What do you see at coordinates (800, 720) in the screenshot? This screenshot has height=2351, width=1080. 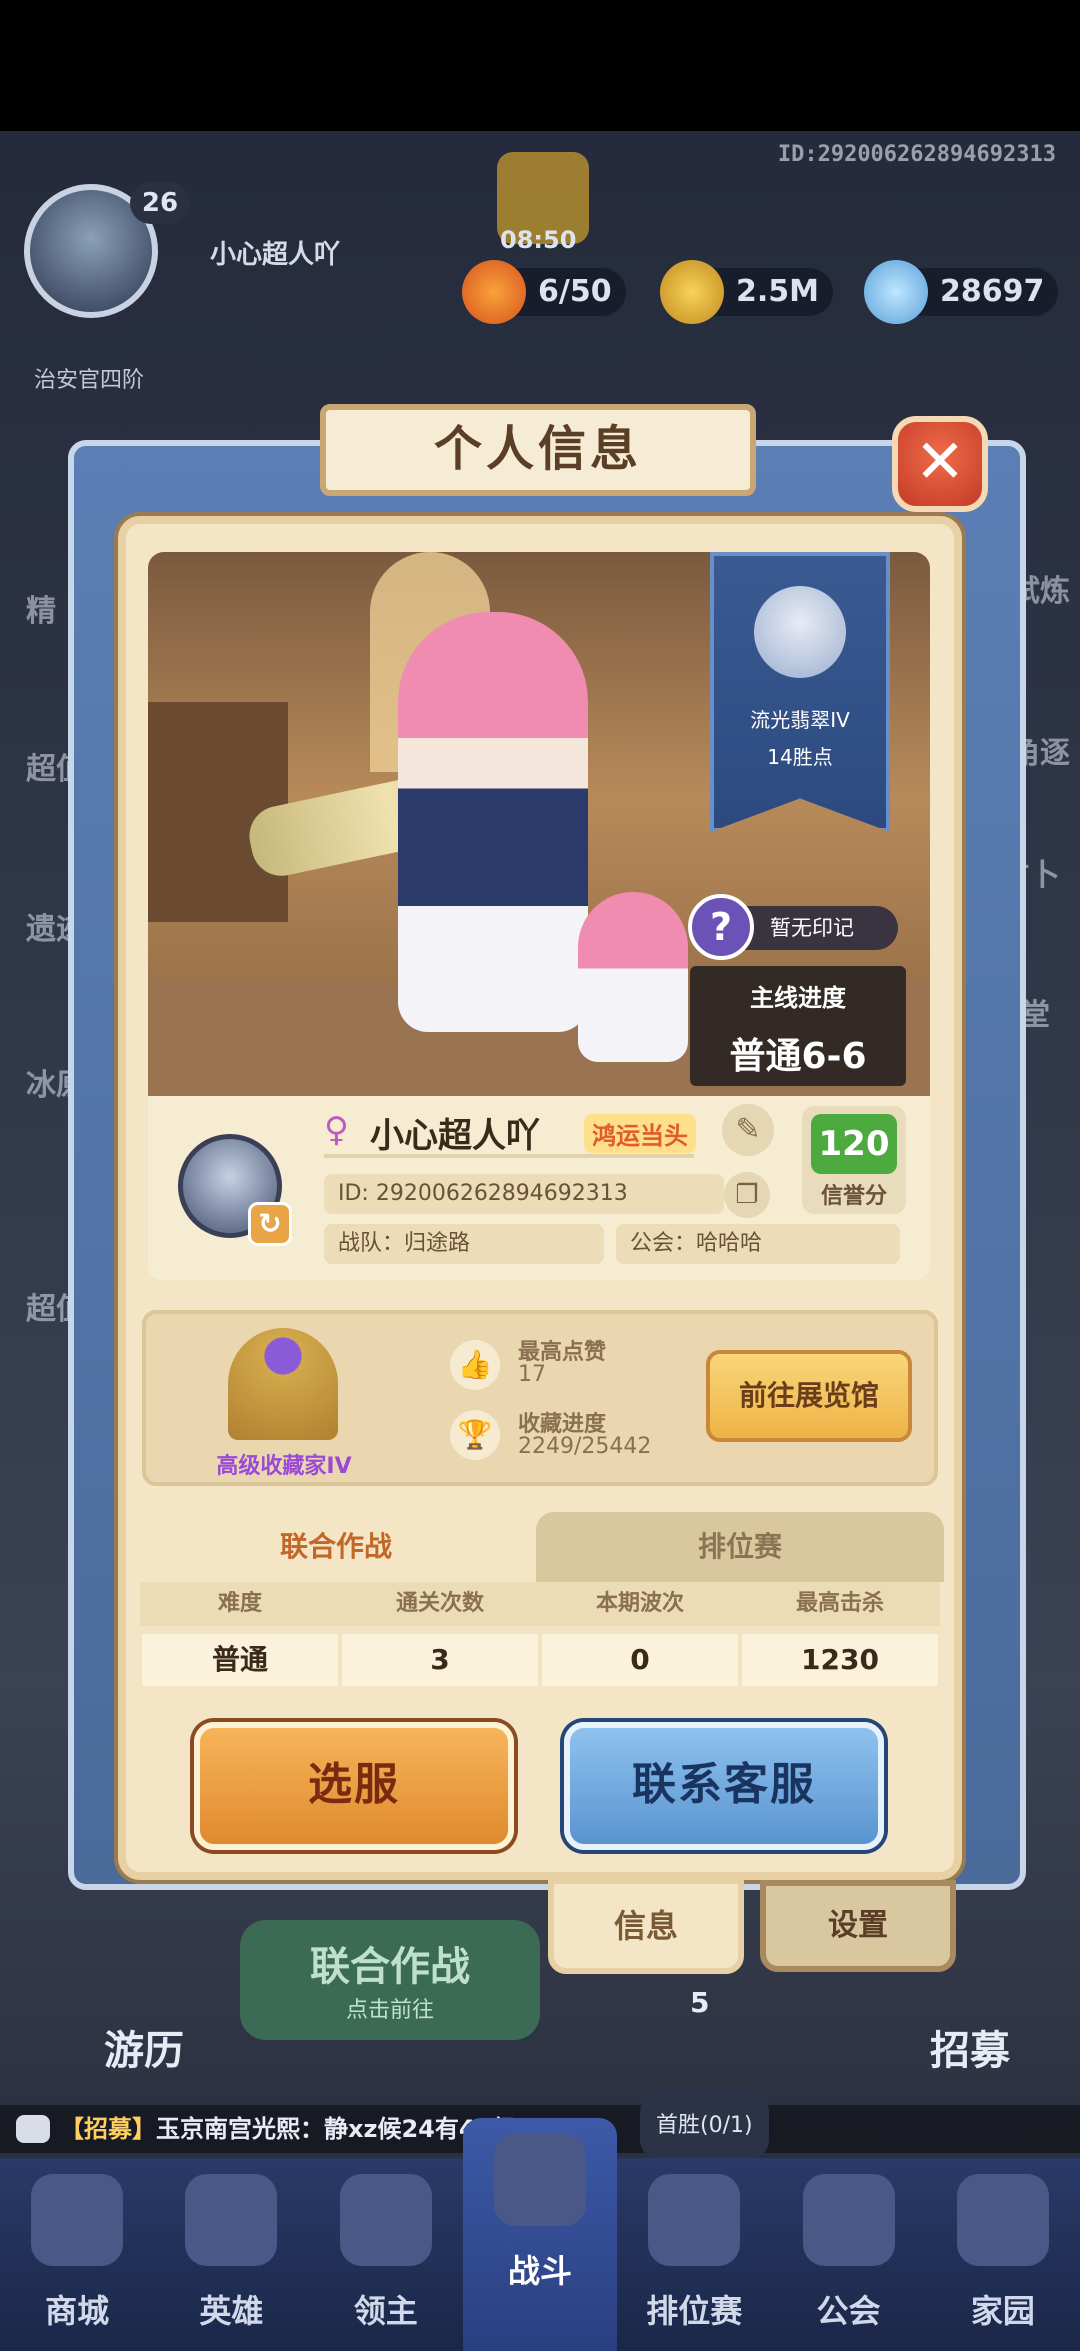 I see `rank-name: 流光翡翠IV` at bounding box center [800, 720].